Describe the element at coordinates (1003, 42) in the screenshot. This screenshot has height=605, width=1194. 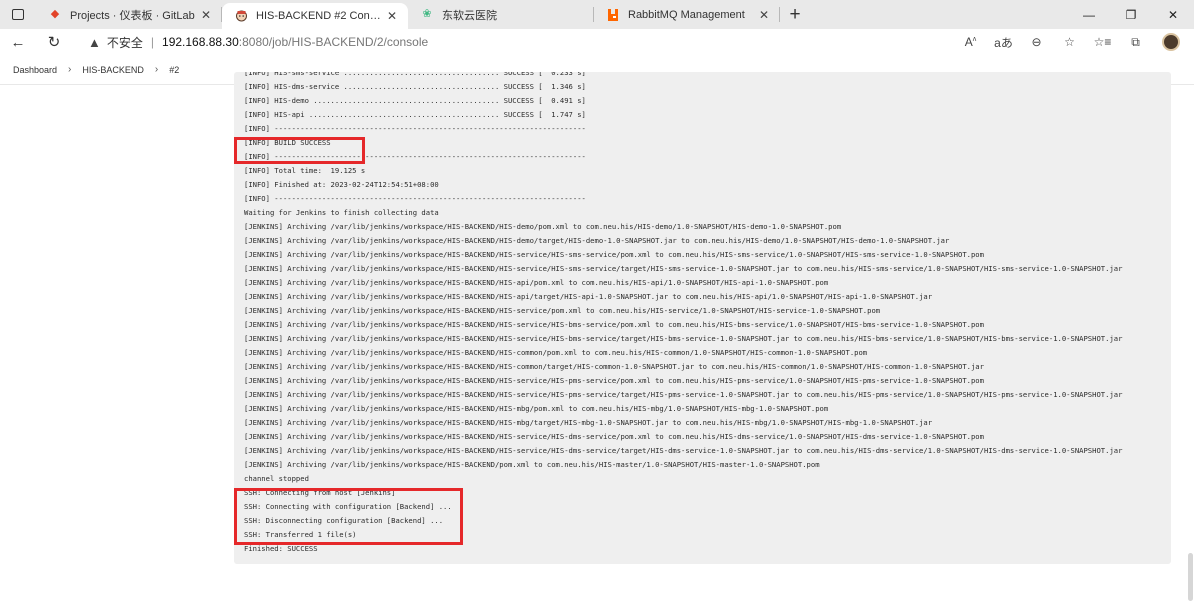
I see `translate-icon: aあ` at that location.